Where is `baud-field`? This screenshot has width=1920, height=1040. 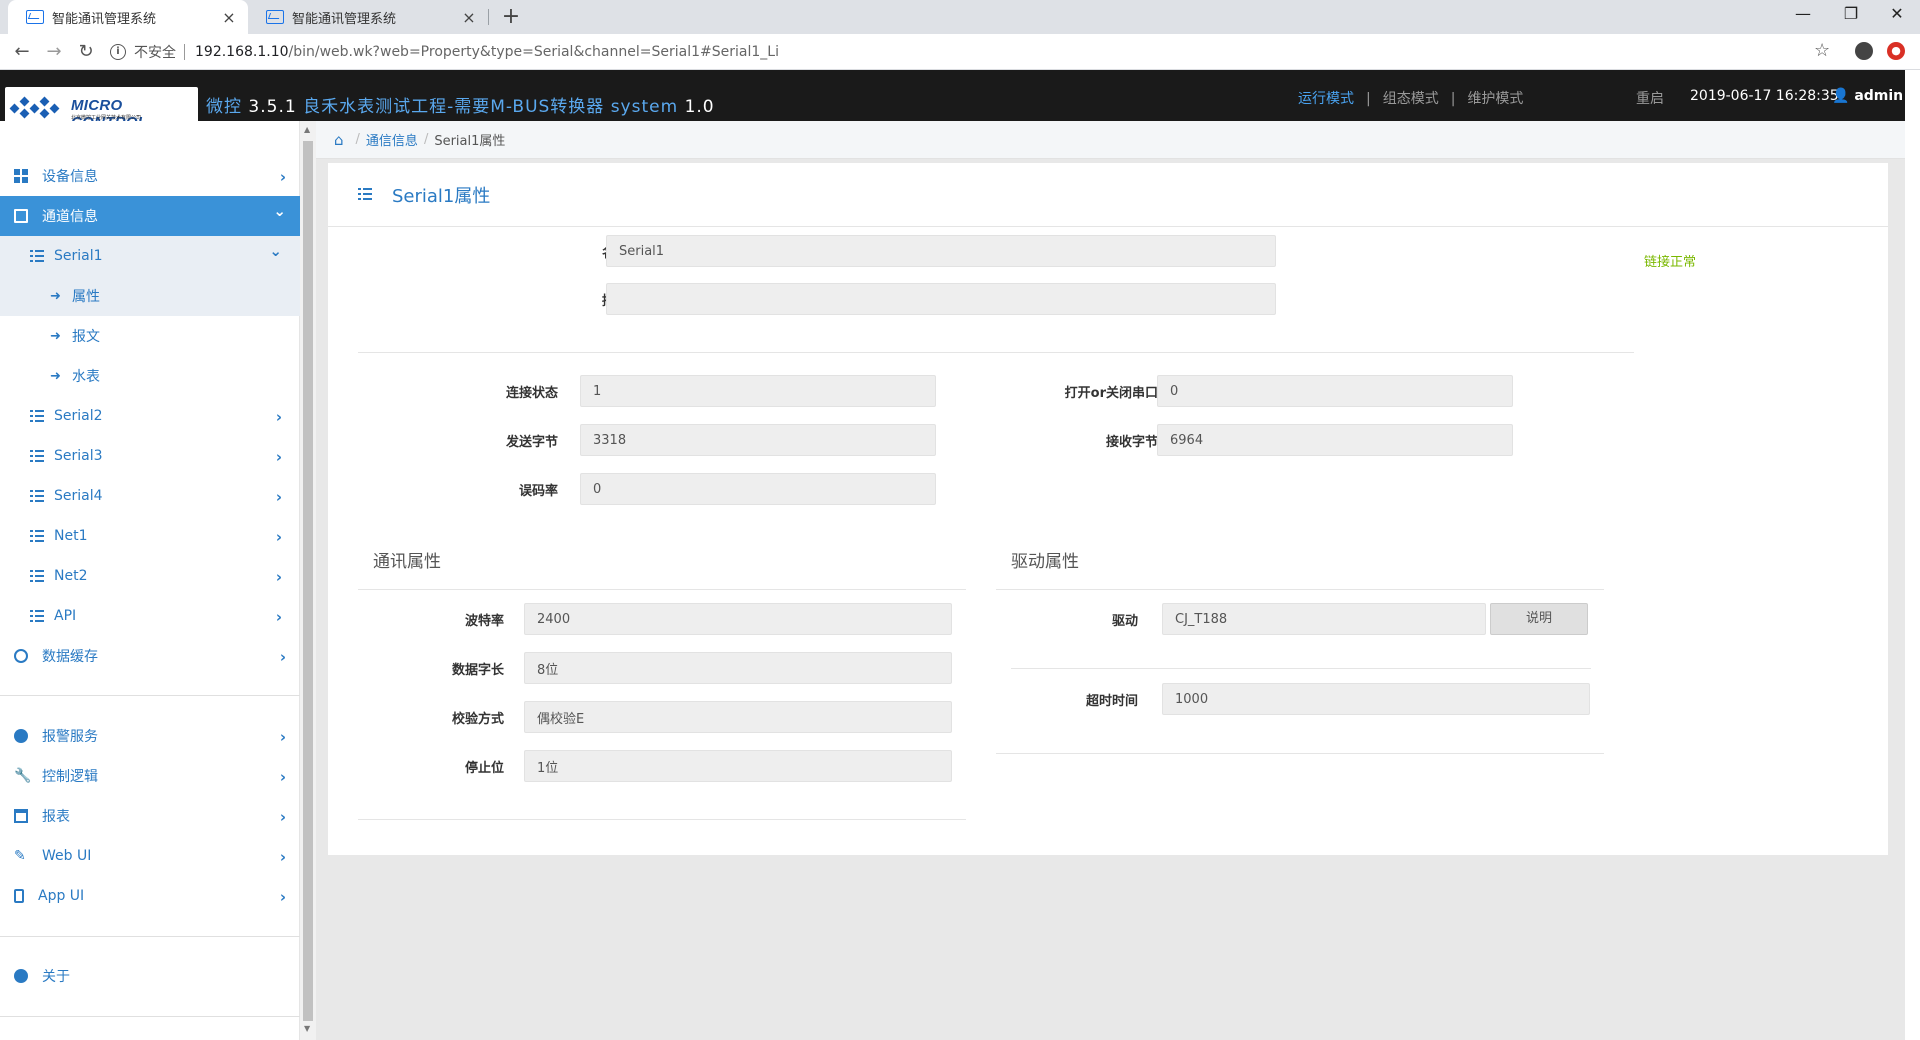 baud-field is located at coordinates (738, 619).